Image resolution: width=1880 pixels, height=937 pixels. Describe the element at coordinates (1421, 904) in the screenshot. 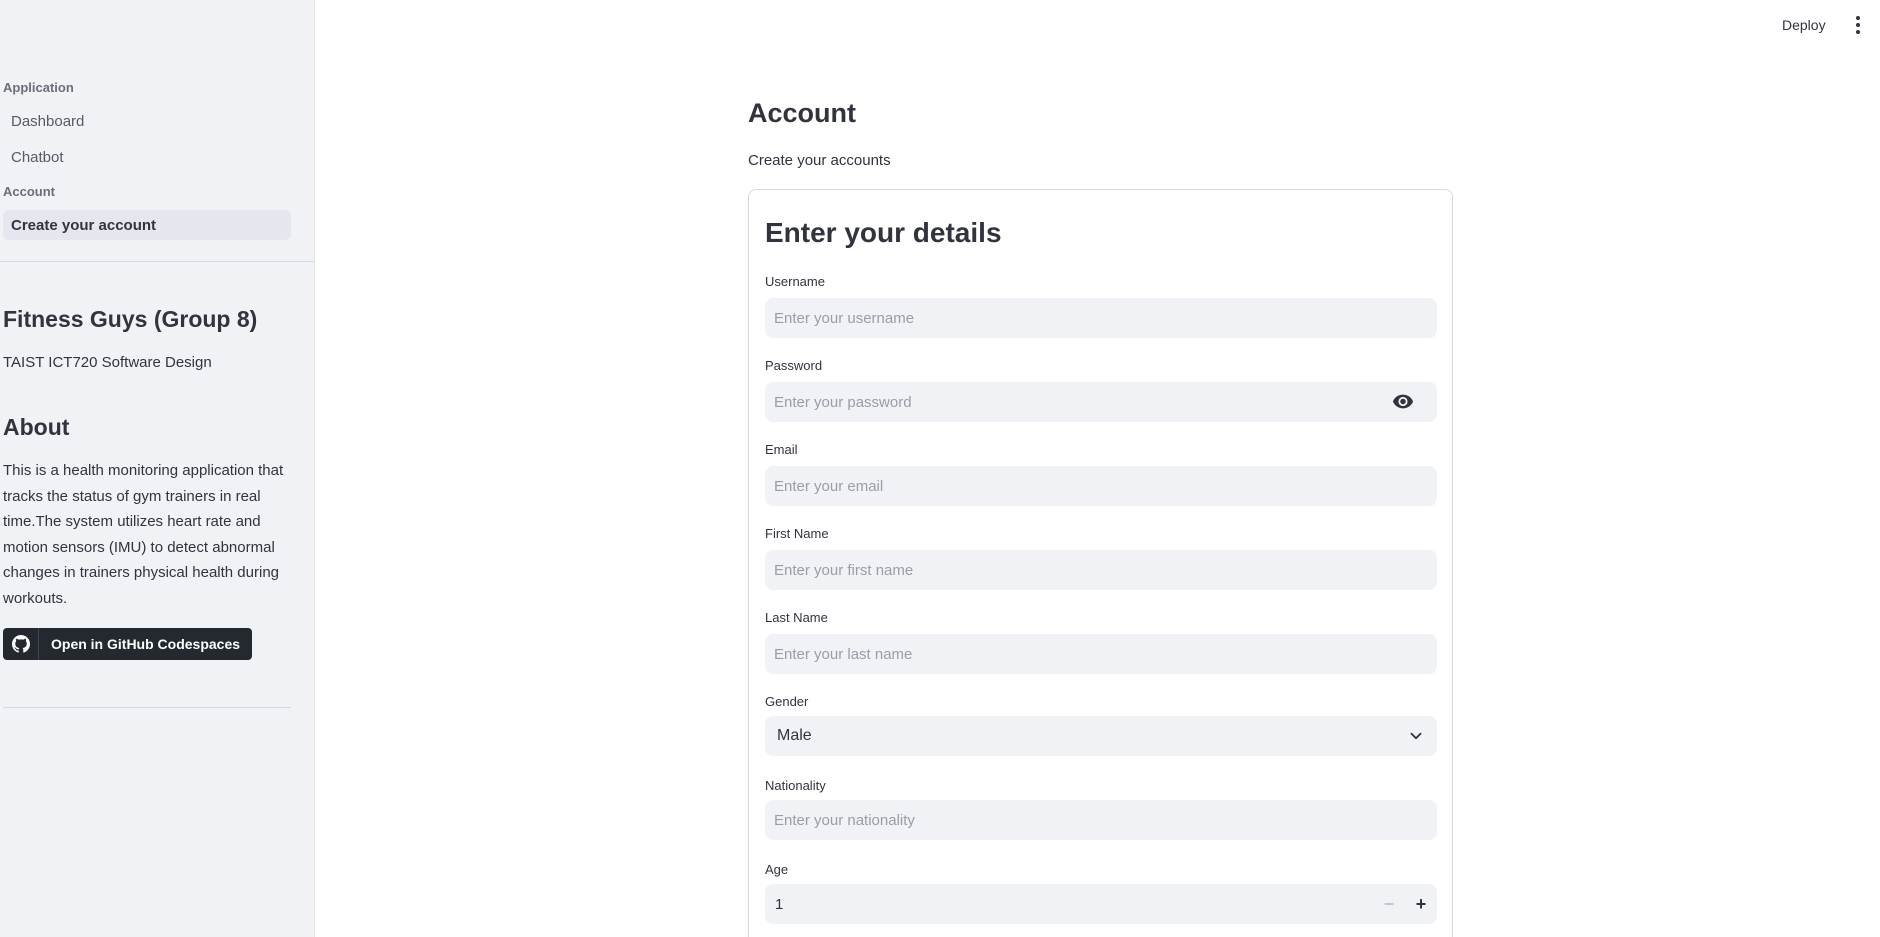

I see `age-increment-button: +` at that location.